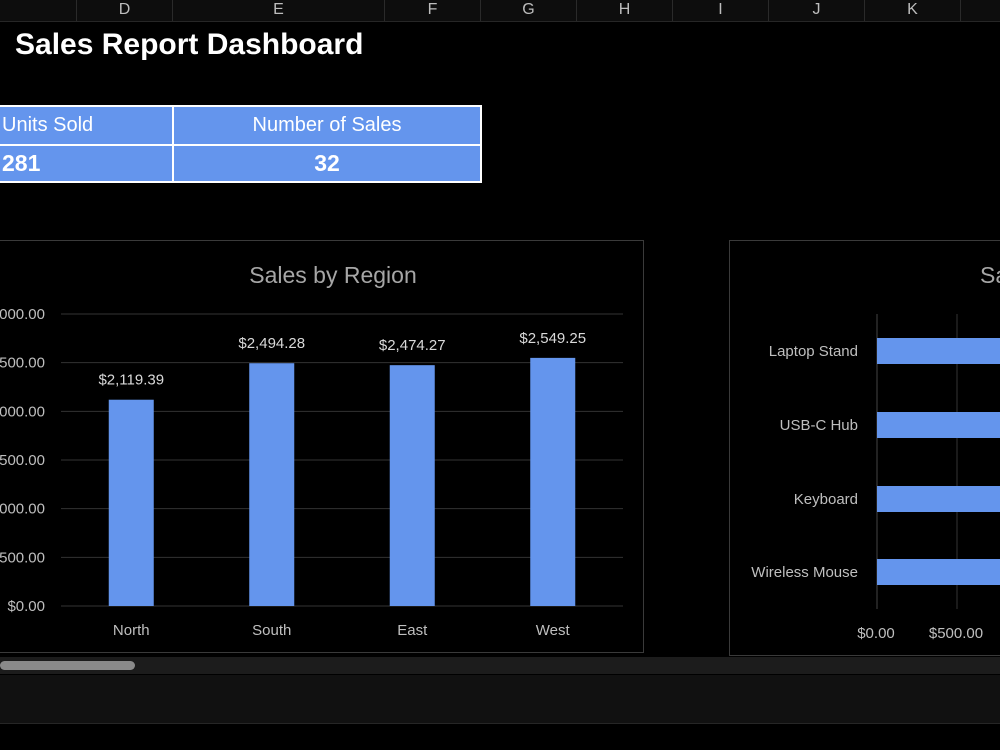 The height and width of the screenshot is (750, 1000). I want to click on y-tick-label: Keyboard, so click(826, 499).